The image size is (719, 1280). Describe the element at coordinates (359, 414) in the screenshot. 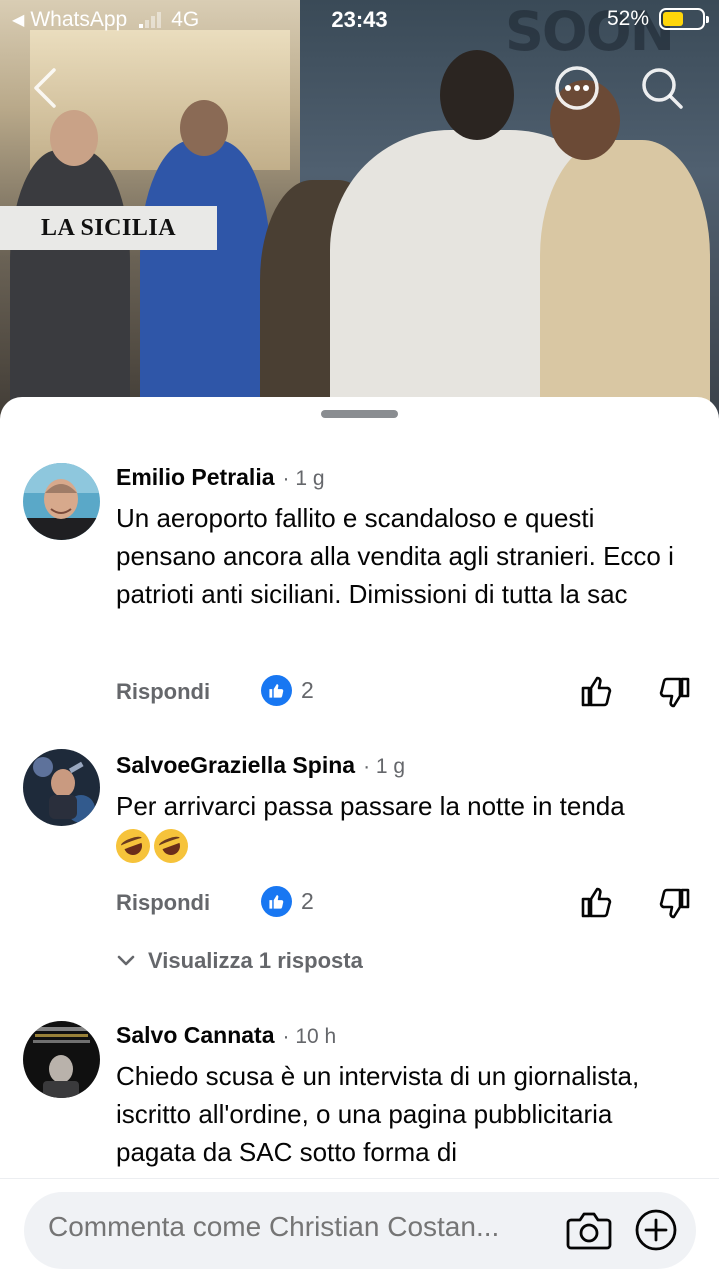

I see `sheet-drag-handle` at that location.